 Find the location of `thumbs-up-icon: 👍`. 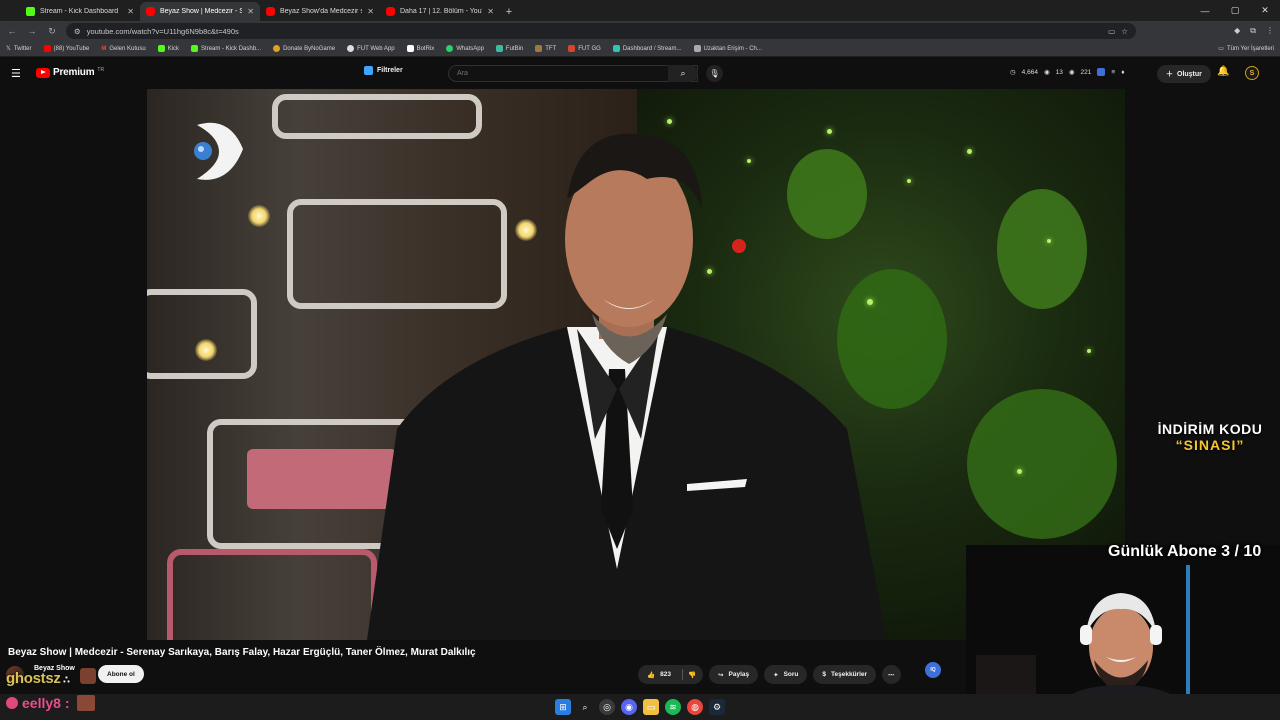

thumbs-up-icon: 👍 is located at coordinates (651, 675).